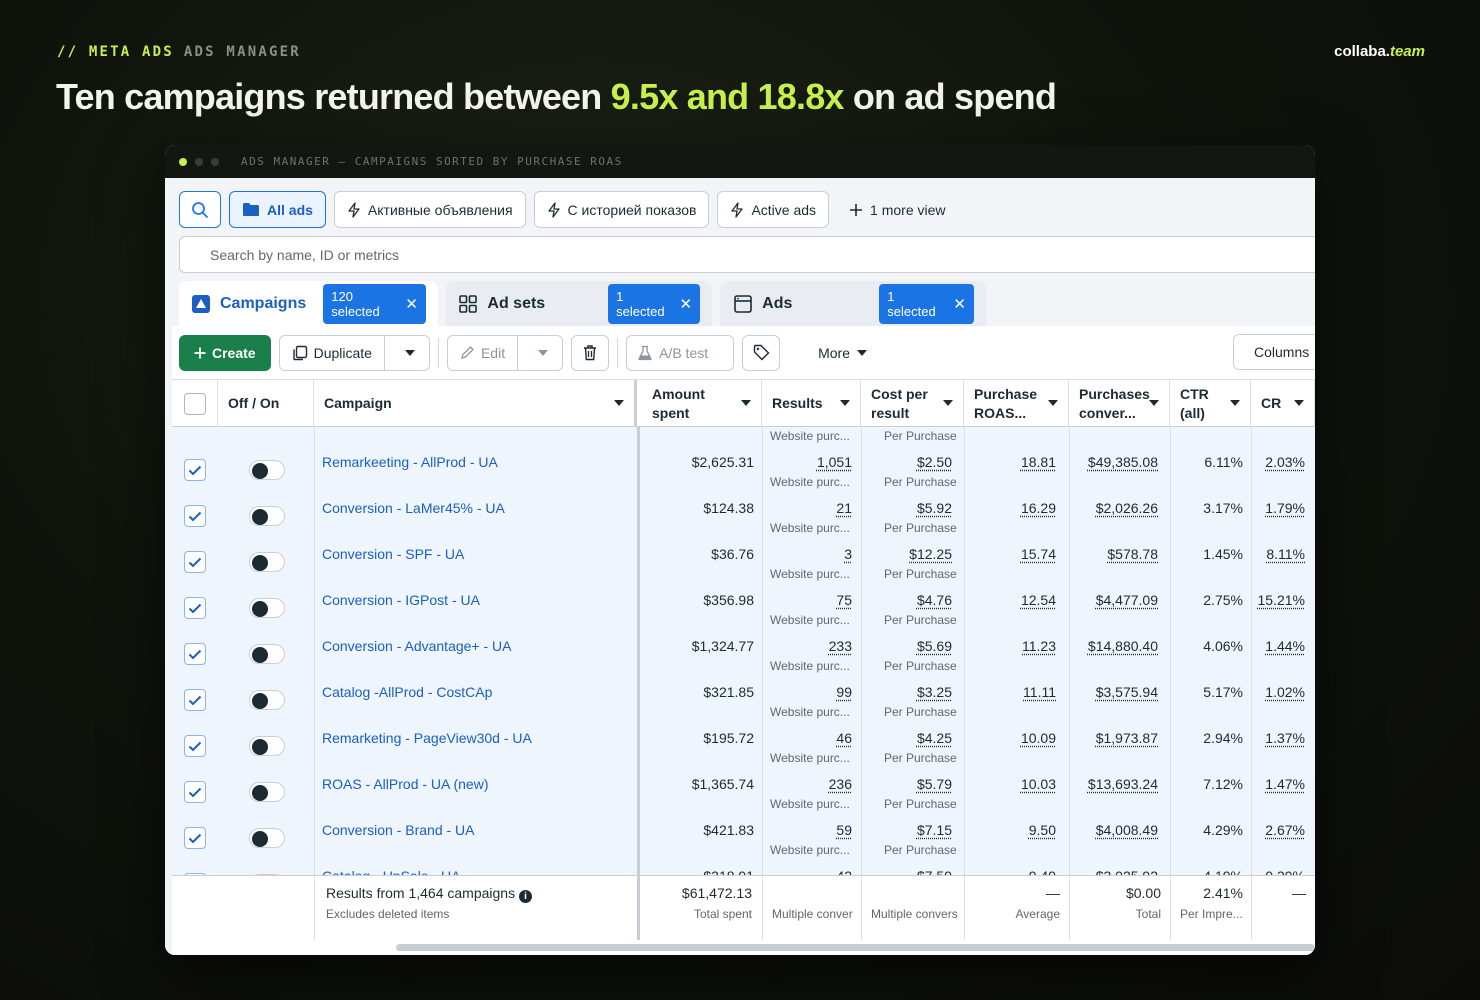 The height and width of the screenshot is (1000, 1480). Describe the element at coordinates (1285, 830) in the screenshot. I see `cr-value: 2.67%` at that location.